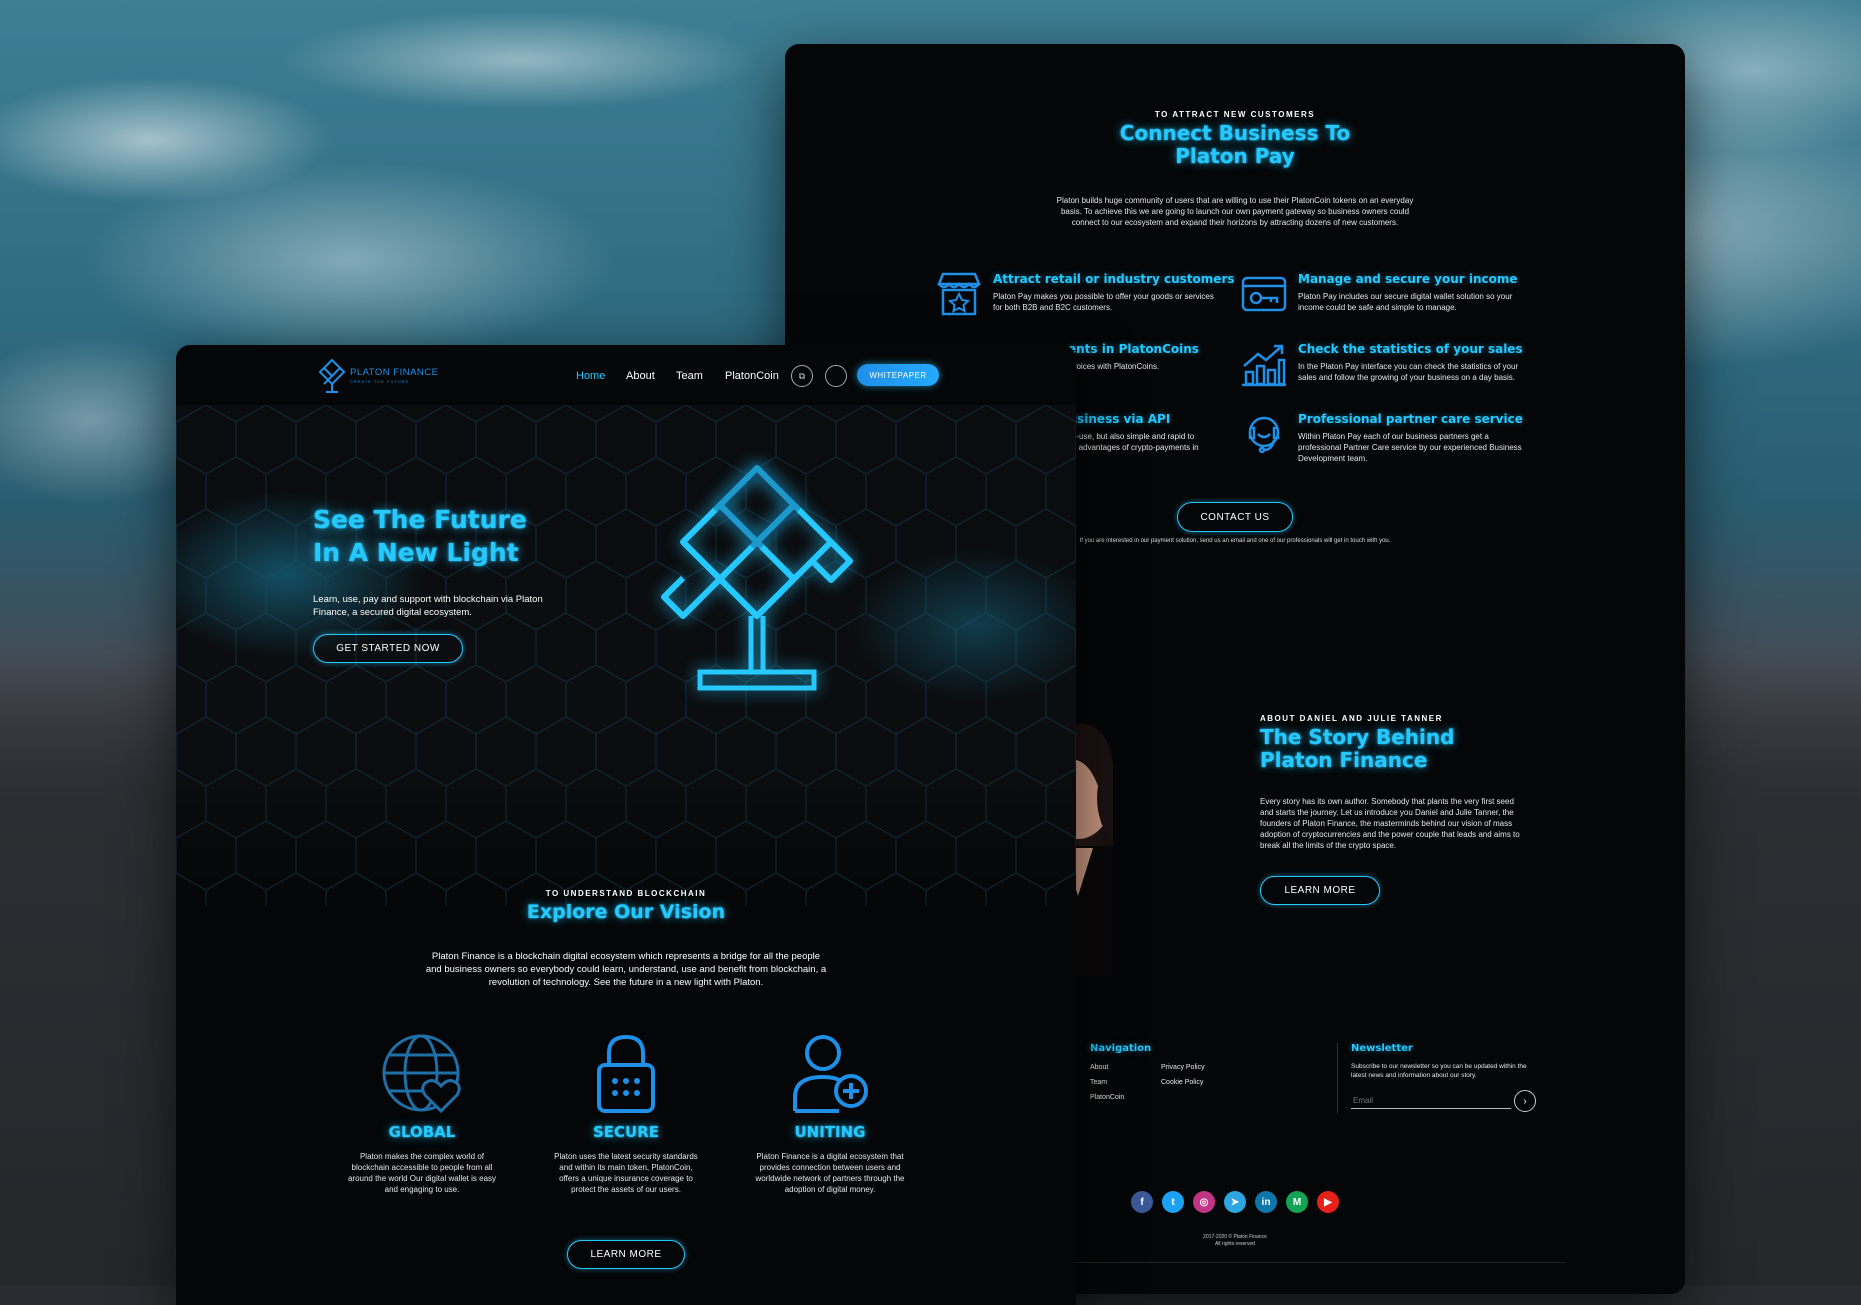 This screenshot has height=1305, width=1861. Describe the element at coordinates (332, 376) in the screenshot. I see `platon-logo-icon` at that location.